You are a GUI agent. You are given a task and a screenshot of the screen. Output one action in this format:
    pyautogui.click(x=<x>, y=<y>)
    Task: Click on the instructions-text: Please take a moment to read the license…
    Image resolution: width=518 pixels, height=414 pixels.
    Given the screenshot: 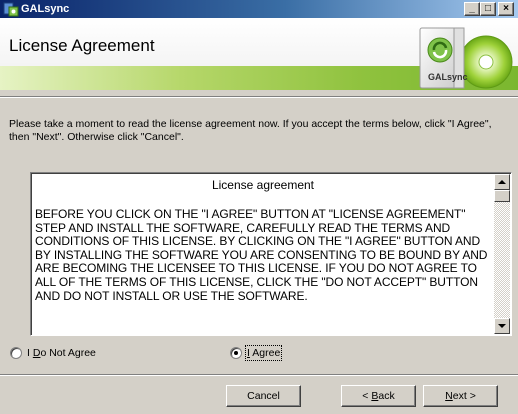 What is the action you would take?
    pyautogui.click(x=250, y=130)
    